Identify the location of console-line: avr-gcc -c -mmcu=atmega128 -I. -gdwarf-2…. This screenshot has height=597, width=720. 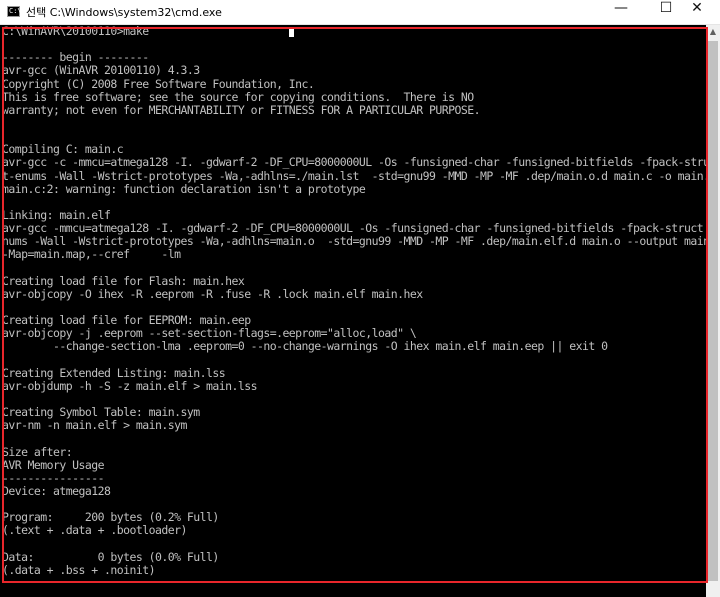
(354, 162).